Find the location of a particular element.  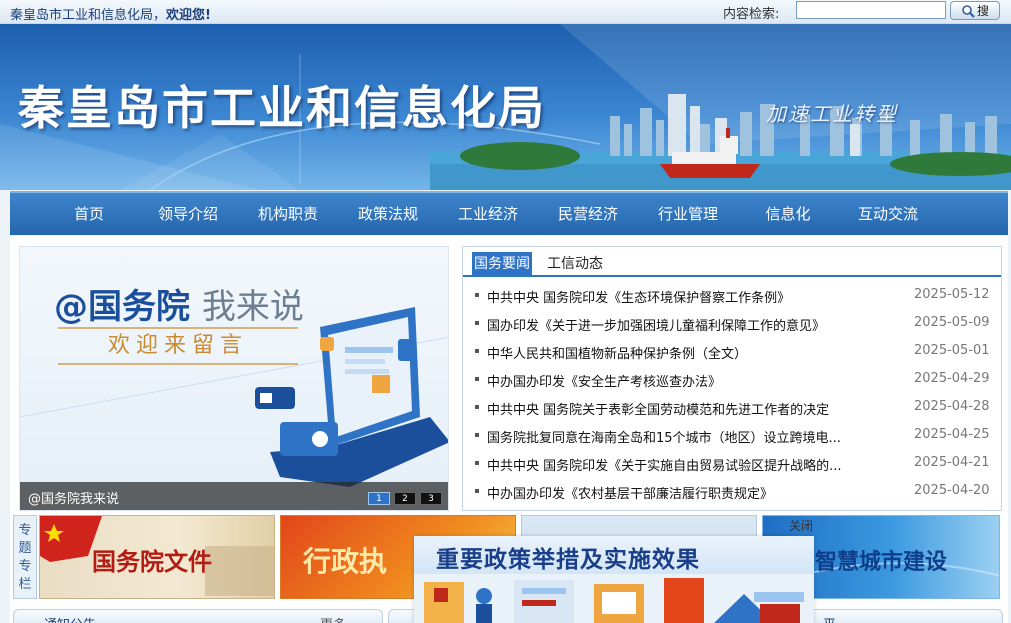

popup-close-link: 关闭 is located at coordinates (801, 525).